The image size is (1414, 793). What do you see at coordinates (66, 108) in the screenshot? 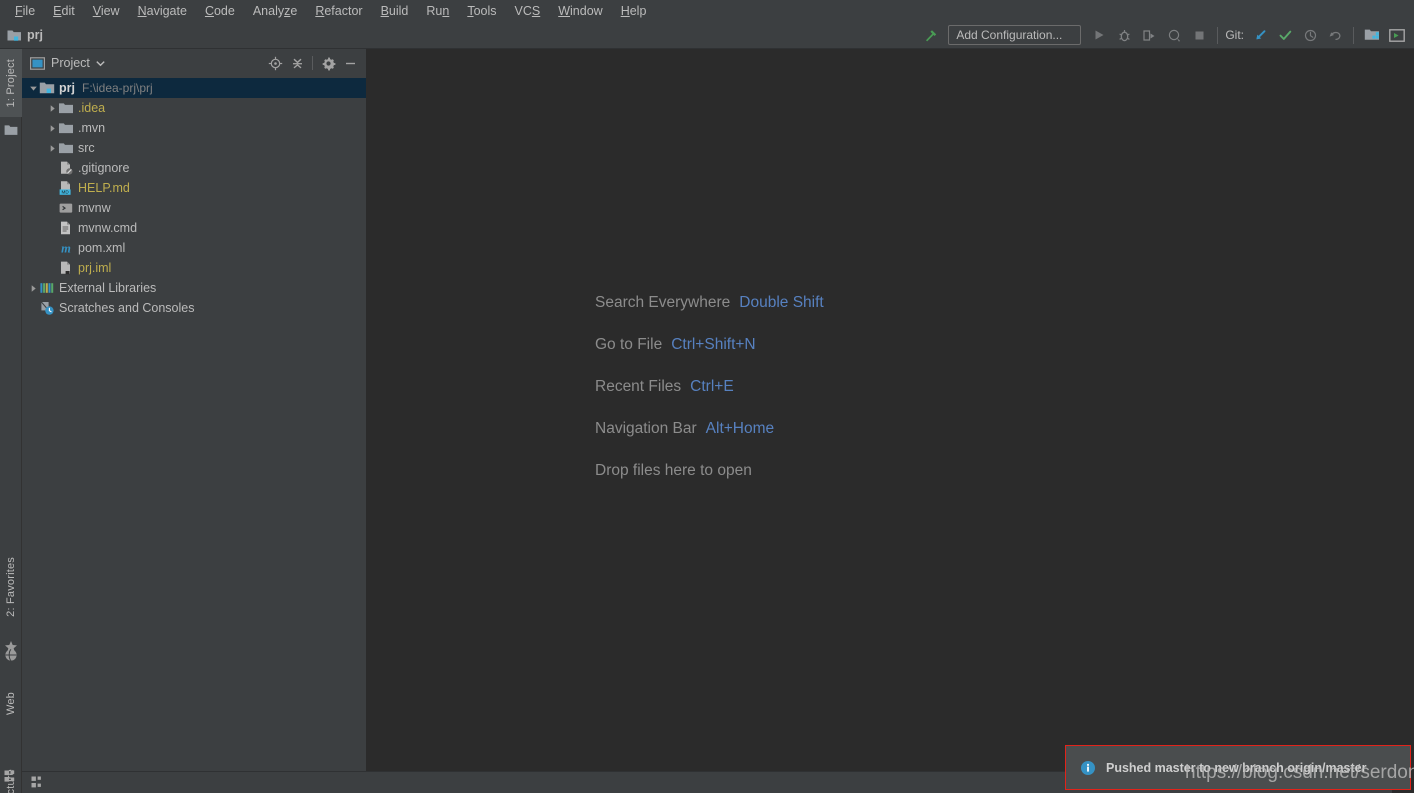
I see `folder-icon` at bounding box center [66, 108].